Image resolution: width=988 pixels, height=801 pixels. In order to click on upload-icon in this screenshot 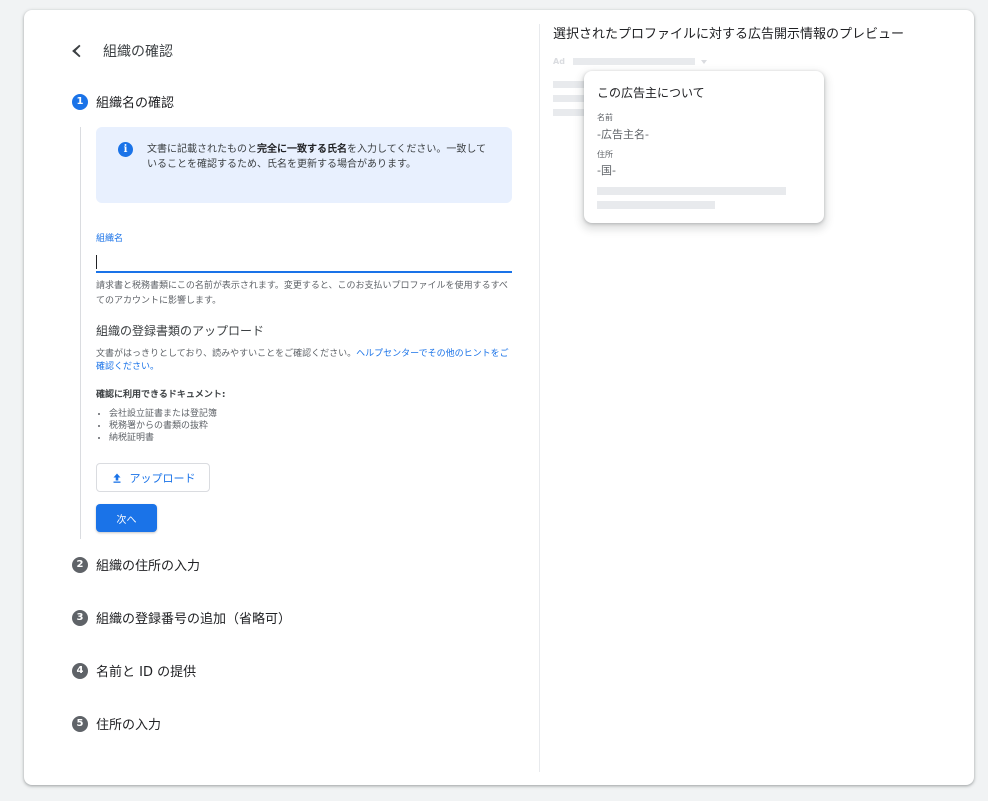, I will do `click(116, 478)`.